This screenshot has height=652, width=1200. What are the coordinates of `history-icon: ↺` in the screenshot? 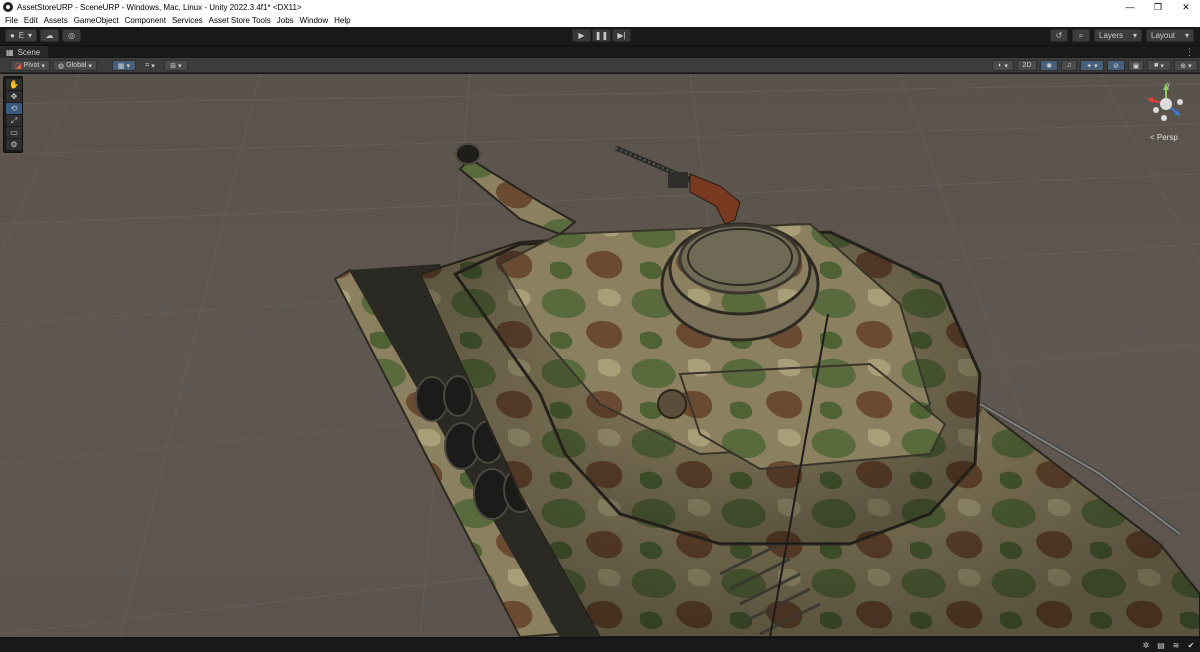 It's located at (1059, 35).